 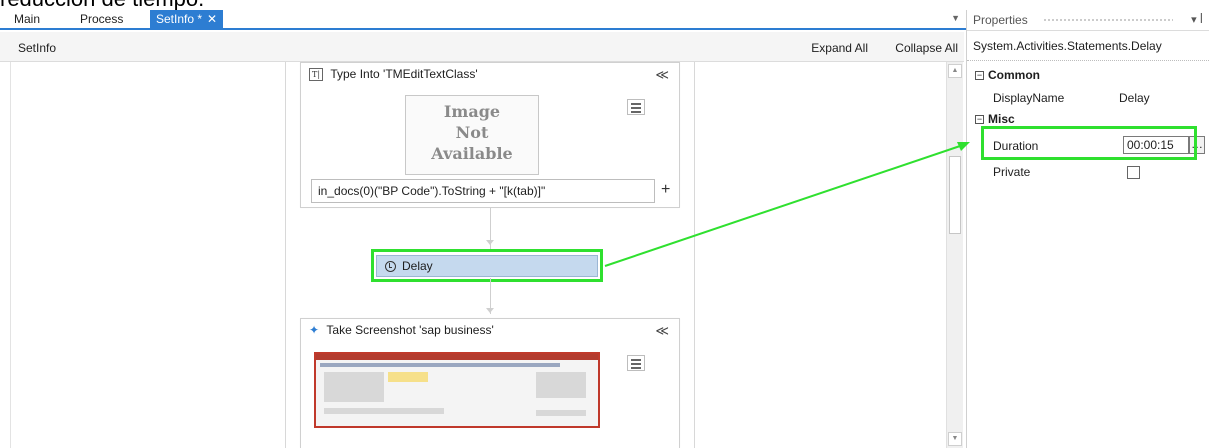 What do you see at coordinates (482, 47) in the screenshot?
I see `designer-header: SetInfo Expand All Collapse All` at bounding box center [482, 47].